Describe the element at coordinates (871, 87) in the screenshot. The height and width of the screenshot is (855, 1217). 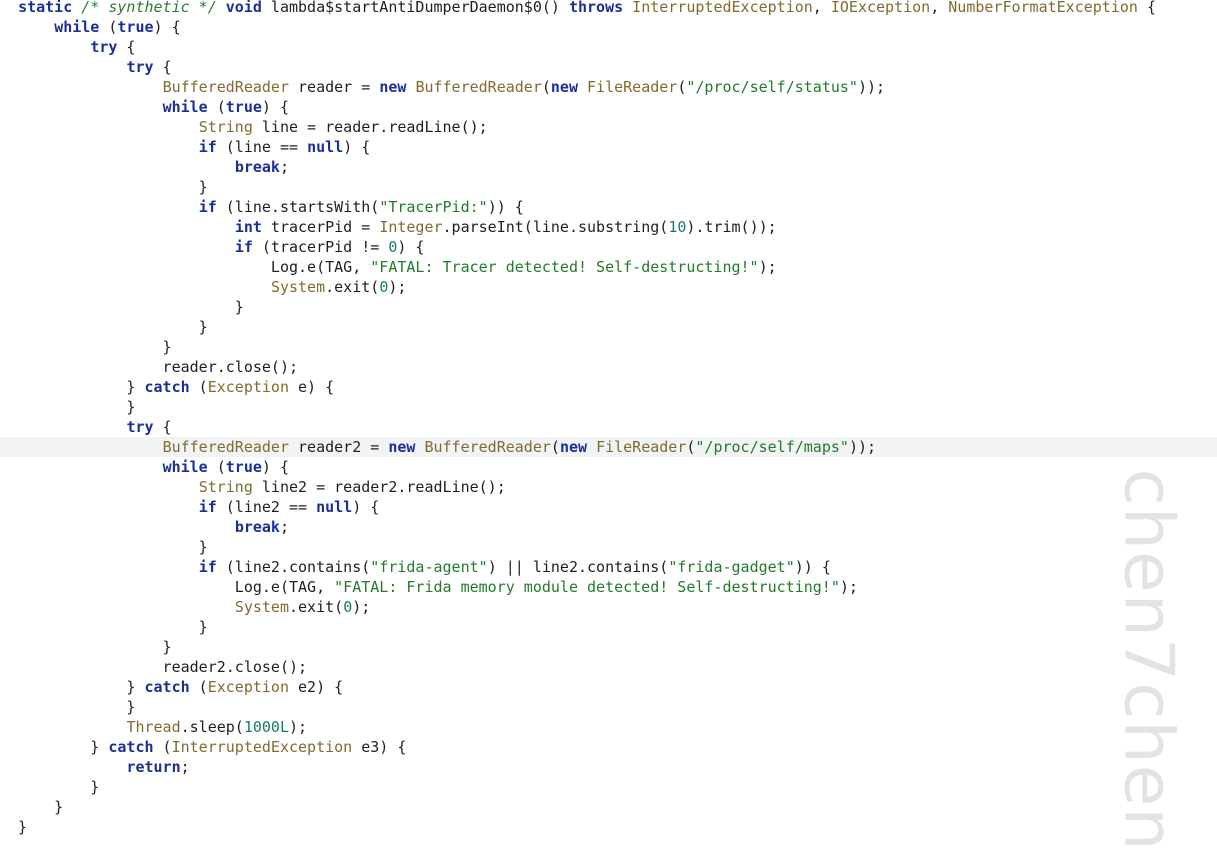
I see `code-token: ));` at that location.